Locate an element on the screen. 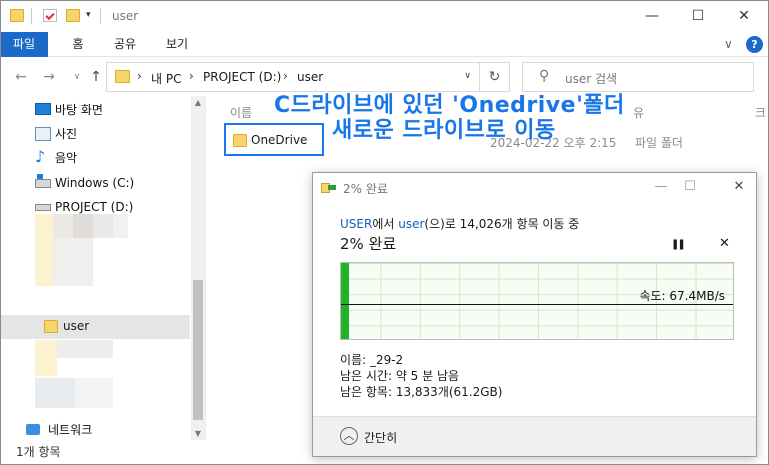 The image size is (769, 465). minimize-button: — is located at coordinates (652, 16).